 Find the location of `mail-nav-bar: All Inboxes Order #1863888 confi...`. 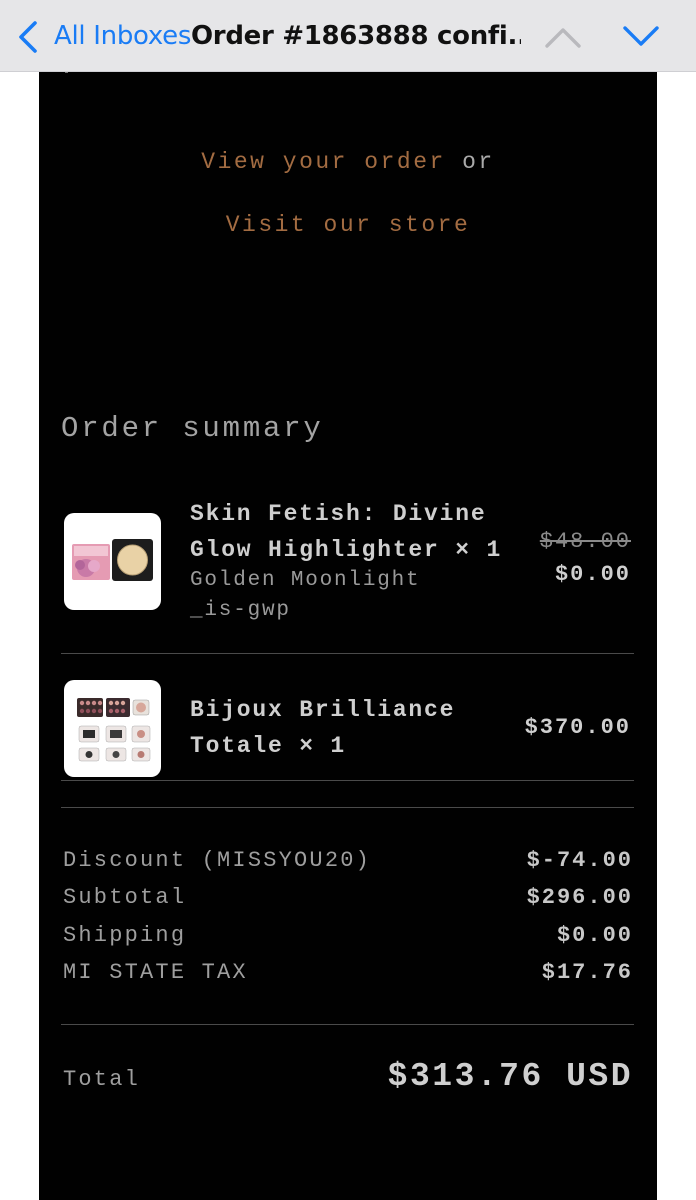

mail-nav-bar: All Inboxes Order #1863888 confi... is located at coordinates (348, 36).